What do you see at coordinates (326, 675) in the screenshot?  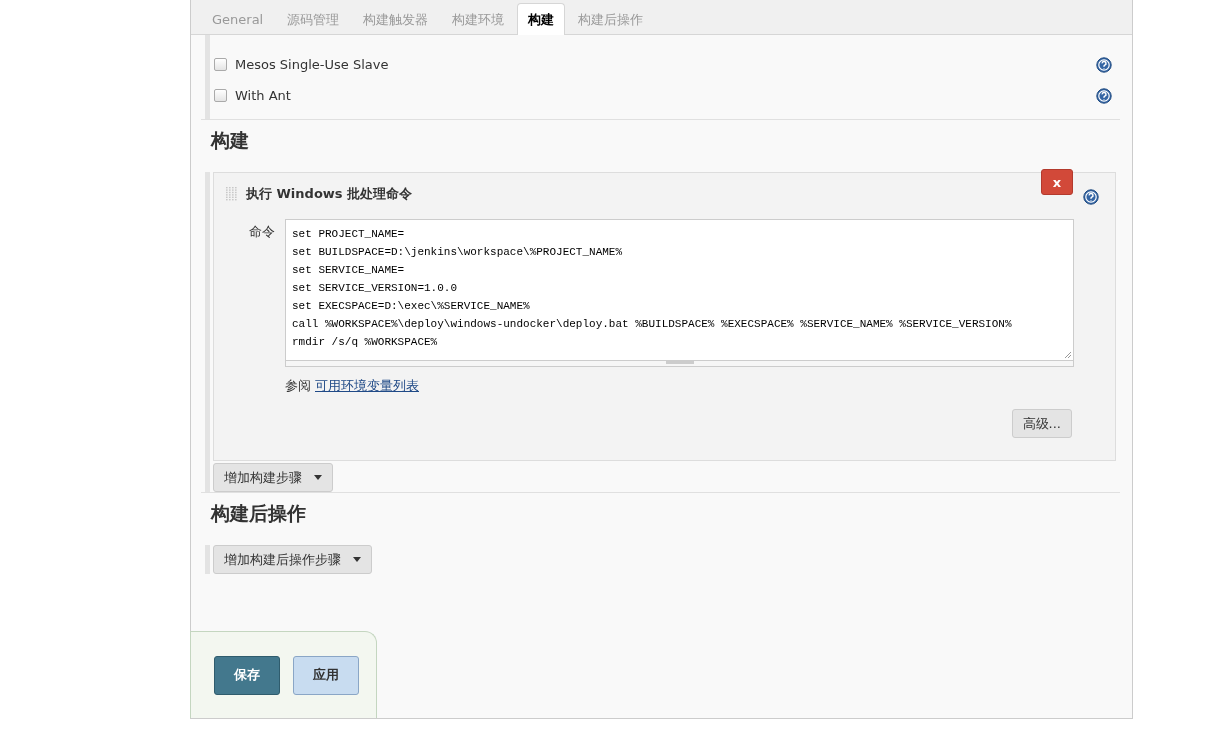 I see `apply-button: 应用` at bounding box center [326, 675].